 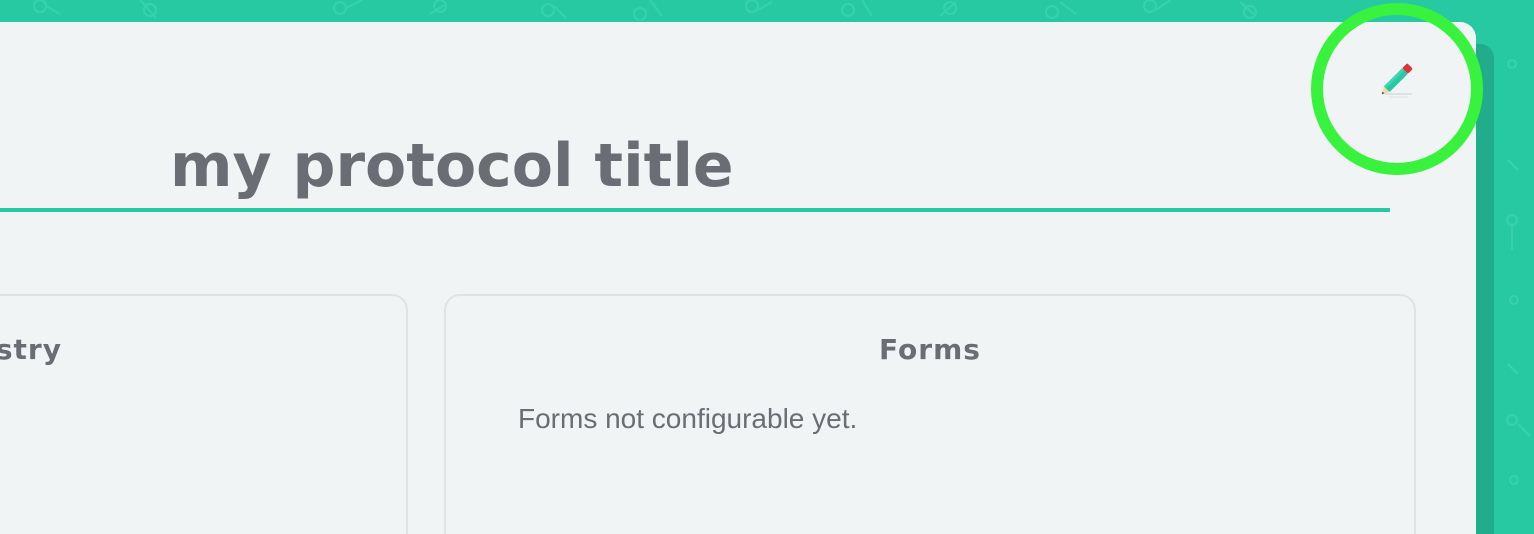 I want to click on edit-button, so click(x=1398, y=82).